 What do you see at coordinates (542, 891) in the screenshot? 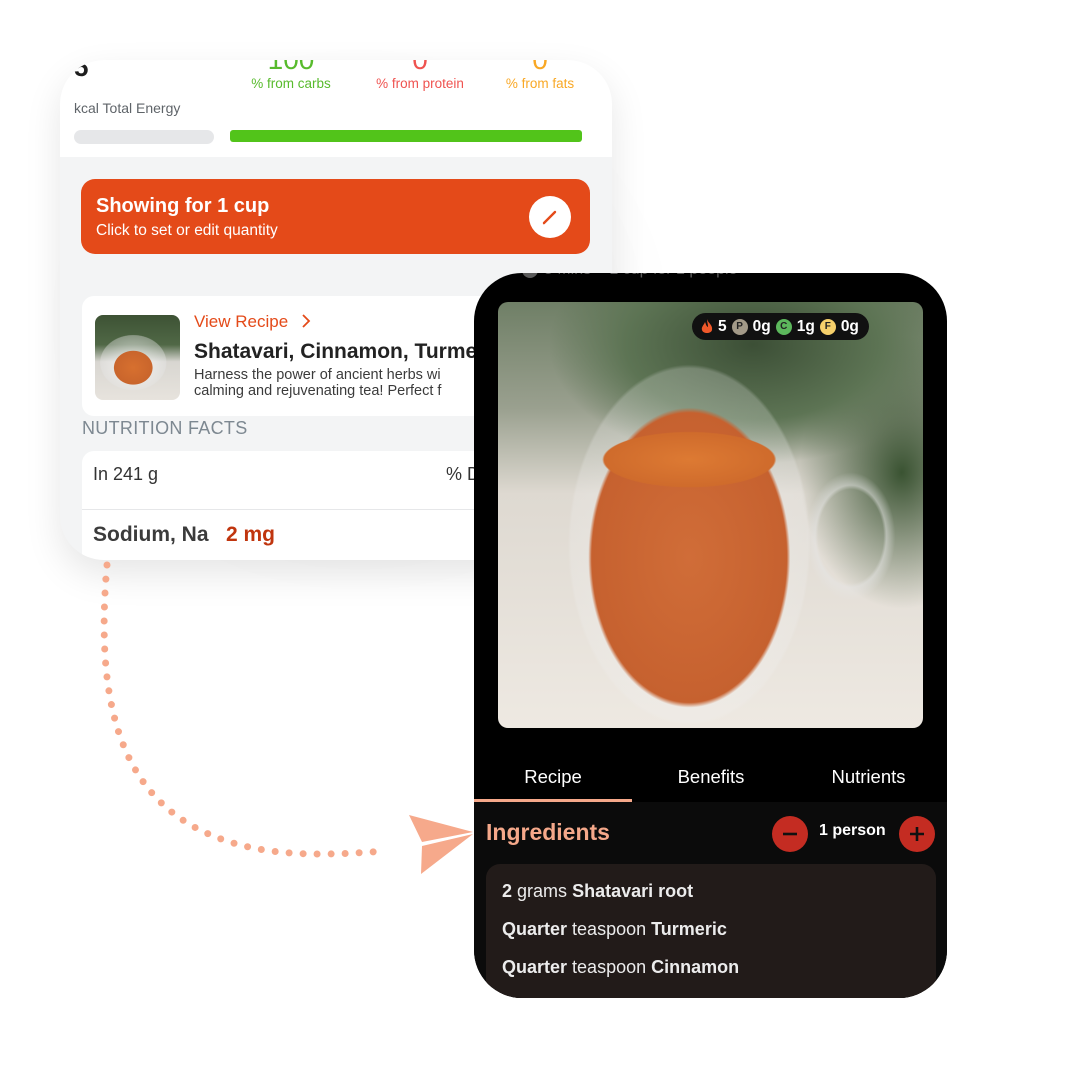
I see `ingredient-unit: grams` at bounding box center [542, 891].